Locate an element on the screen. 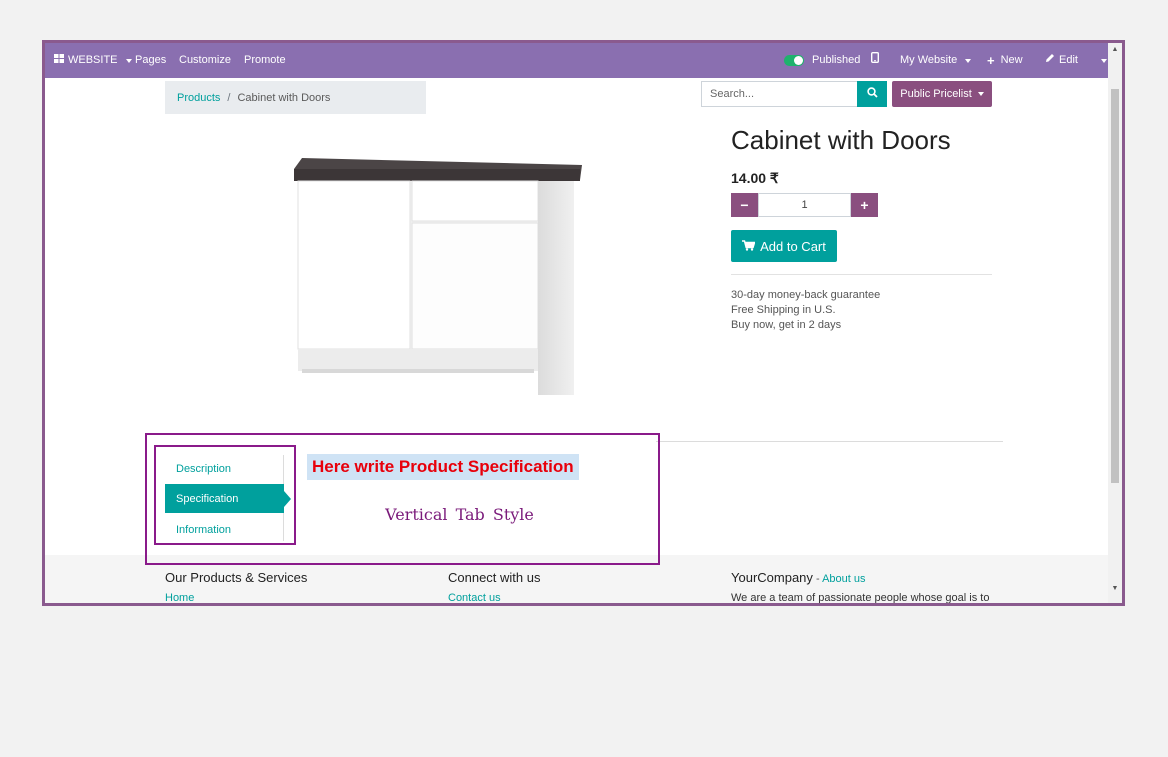 This screenshot has width=1168, height=757. product-image is located at coordinates (438, 276).